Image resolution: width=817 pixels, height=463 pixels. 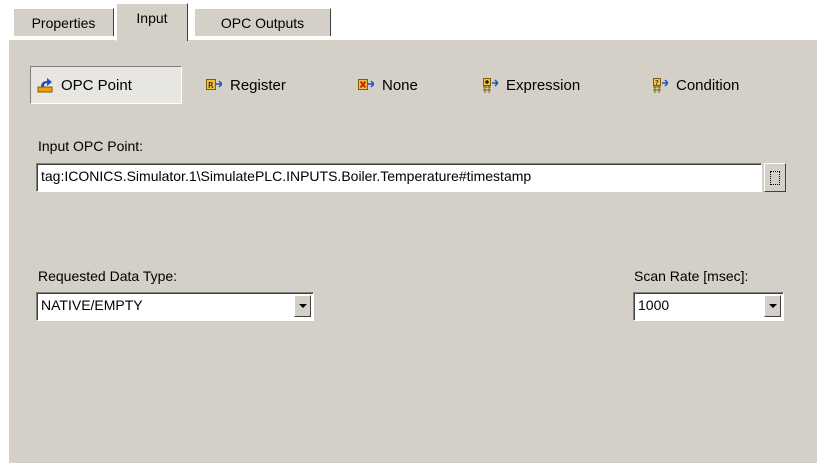 What do you see at coordinates (152, 22) in the screenshot?
I see `tab-input: Input` at bounding box center [152, 22].